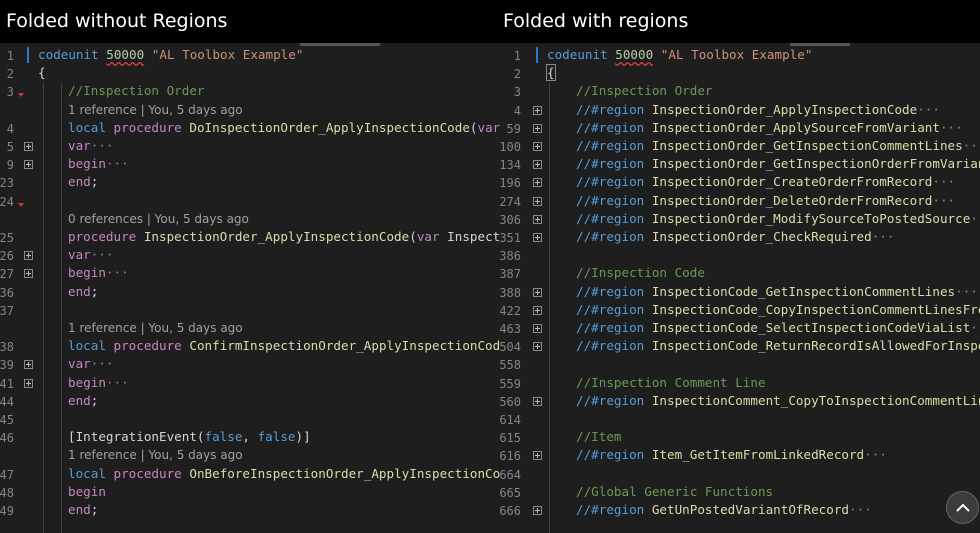 Image resolution: width=980 pixels, height=533 pixels. Describe the element at coordinates (517, 56) in the screenshot. I see `line-number: 1` at that location.